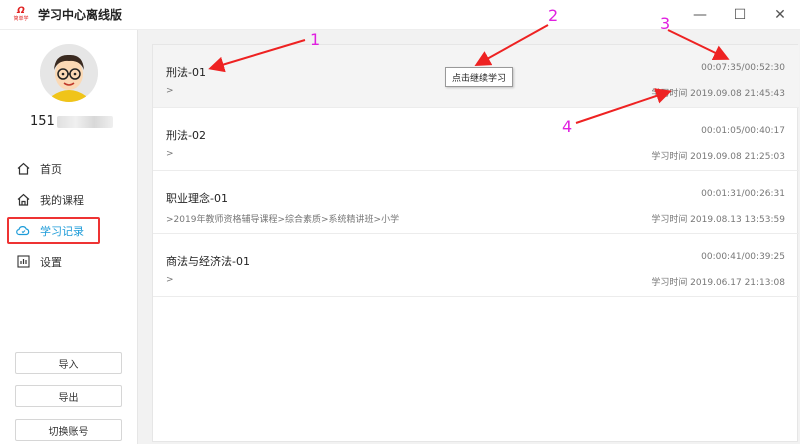 This screenshot has width=800, height=444. What do you see at coordinates (718, 157) in the screenshot?
I see `record-study-time: 学习时间 2019.09.08 21:25:03` at bounding box center [718, 157].